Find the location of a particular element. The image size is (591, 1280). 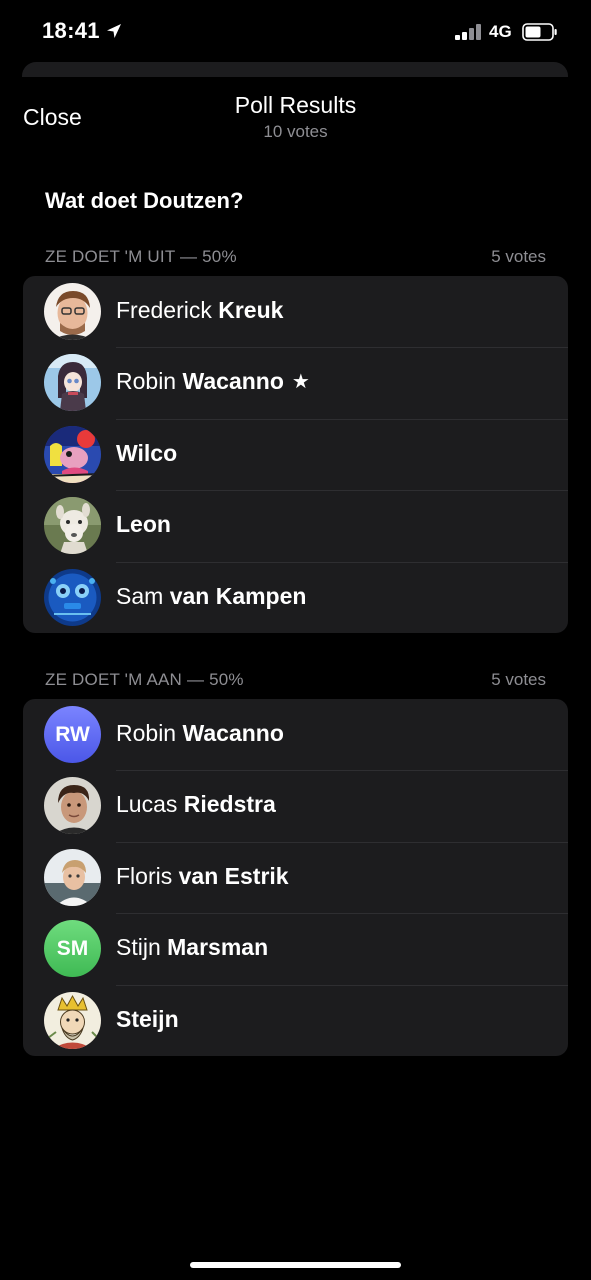

voter-row: SM Stijn Marsman is located at coordinates (295, 948).